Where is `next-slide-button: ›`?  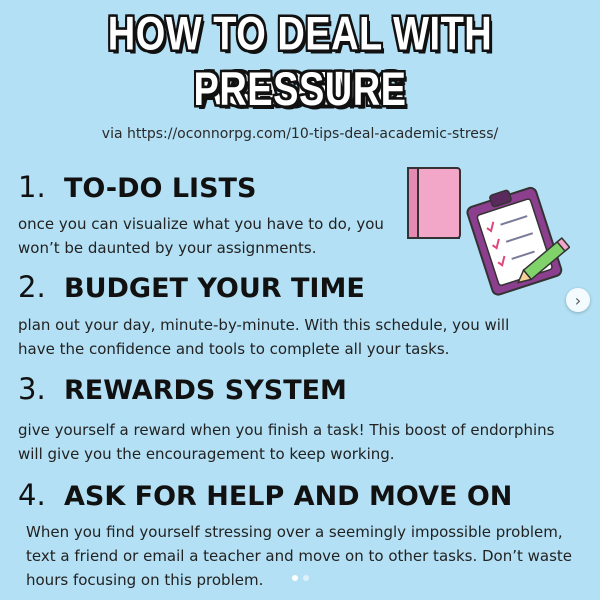 next-slide-button: › is located at coordinates (578, 300).